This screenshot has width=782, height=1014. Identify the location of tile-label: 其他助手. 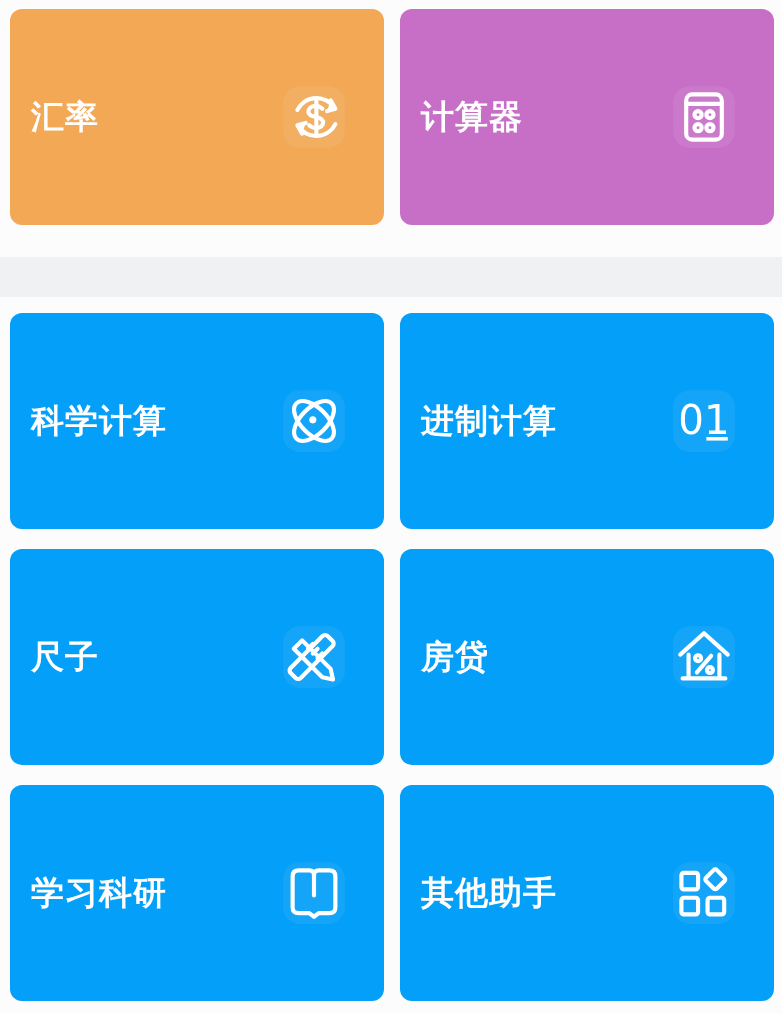
(489, 892).